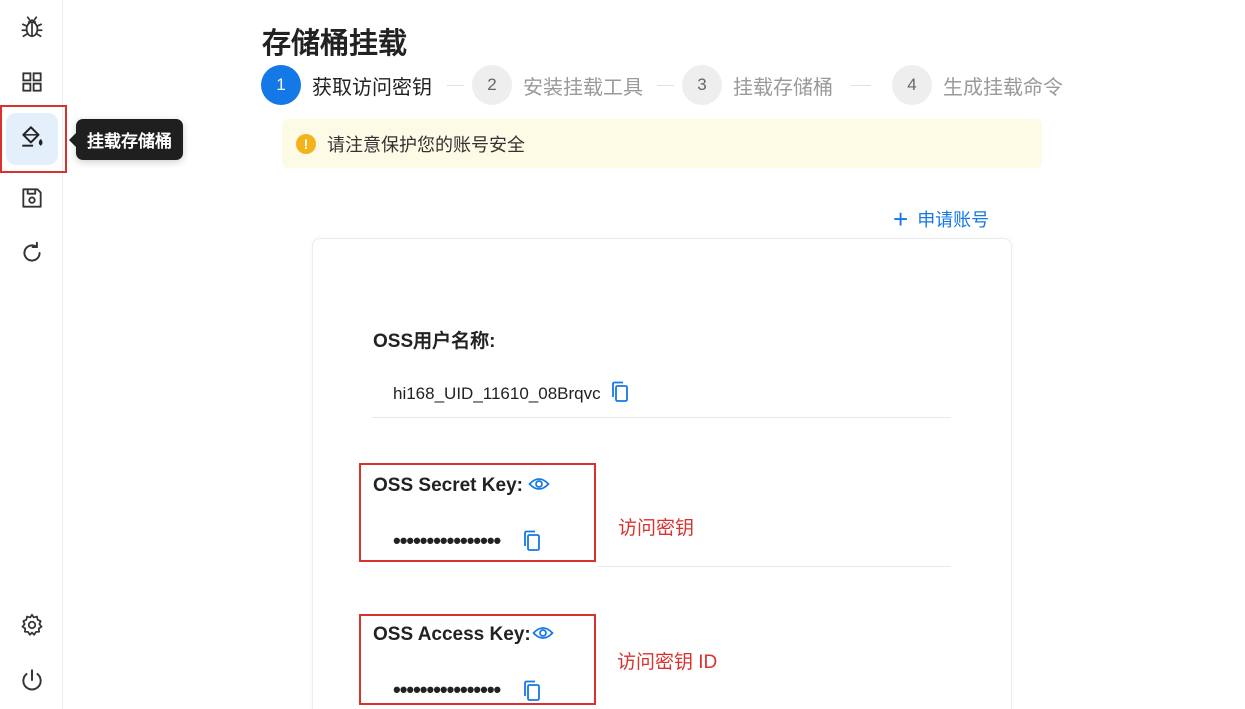 The image size is (1245, 709). I want to click on secret-key-annotation: 访问密钥, so click(656, 528).